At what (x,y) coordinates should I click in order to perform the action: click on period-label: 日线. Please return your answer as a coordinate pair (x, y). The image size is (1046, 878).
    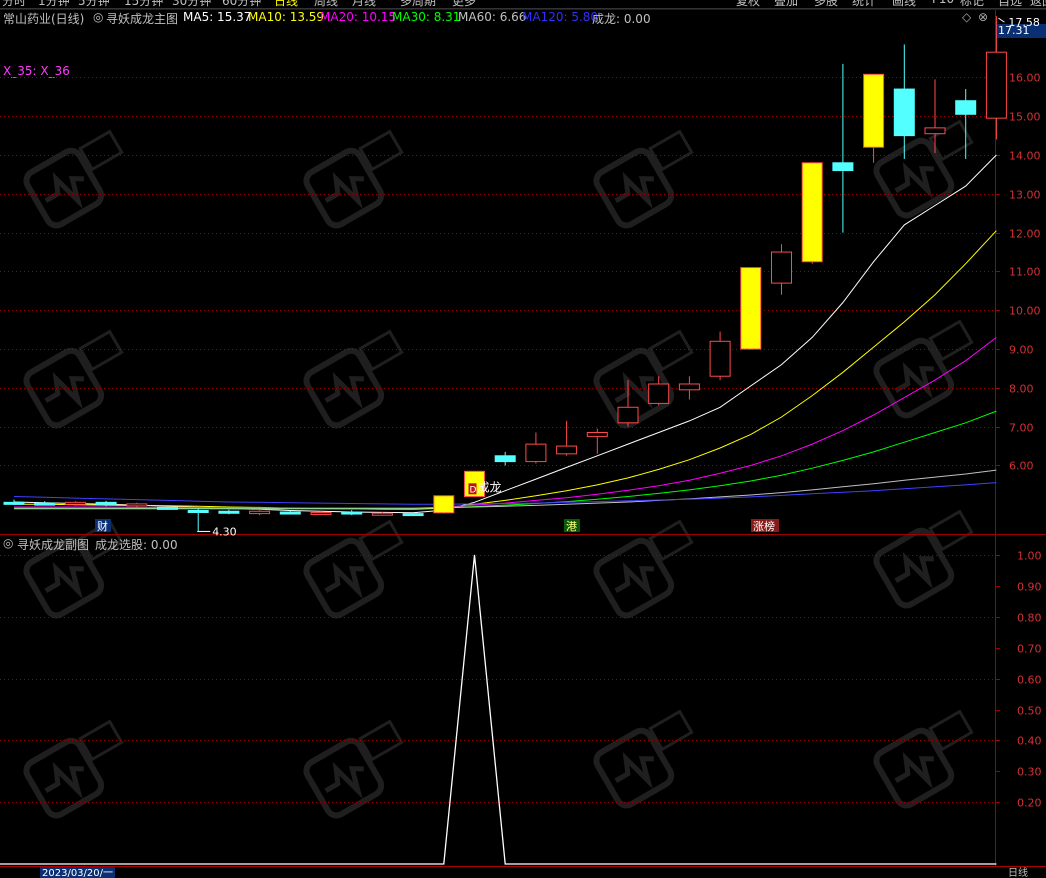
    Looking at the image, I should click on (1018, 873).